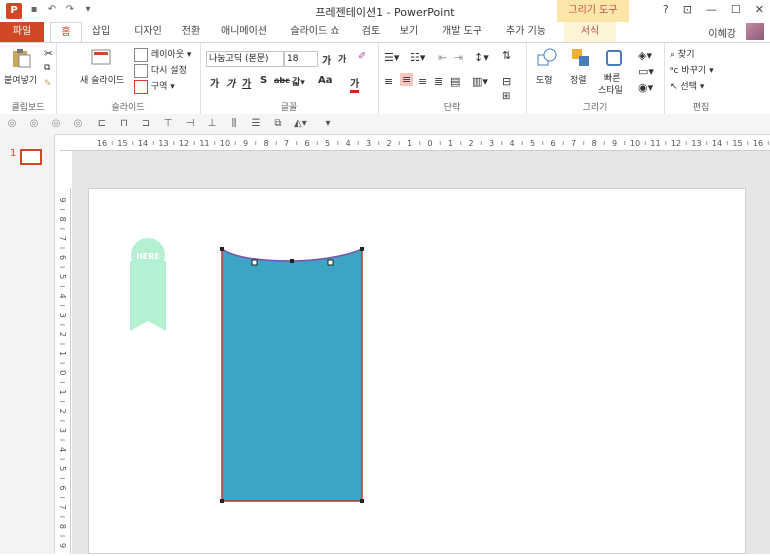 This screenshot has width=770, height=556. I want to click on format-painter-icon: ✎, so click(48, 84).